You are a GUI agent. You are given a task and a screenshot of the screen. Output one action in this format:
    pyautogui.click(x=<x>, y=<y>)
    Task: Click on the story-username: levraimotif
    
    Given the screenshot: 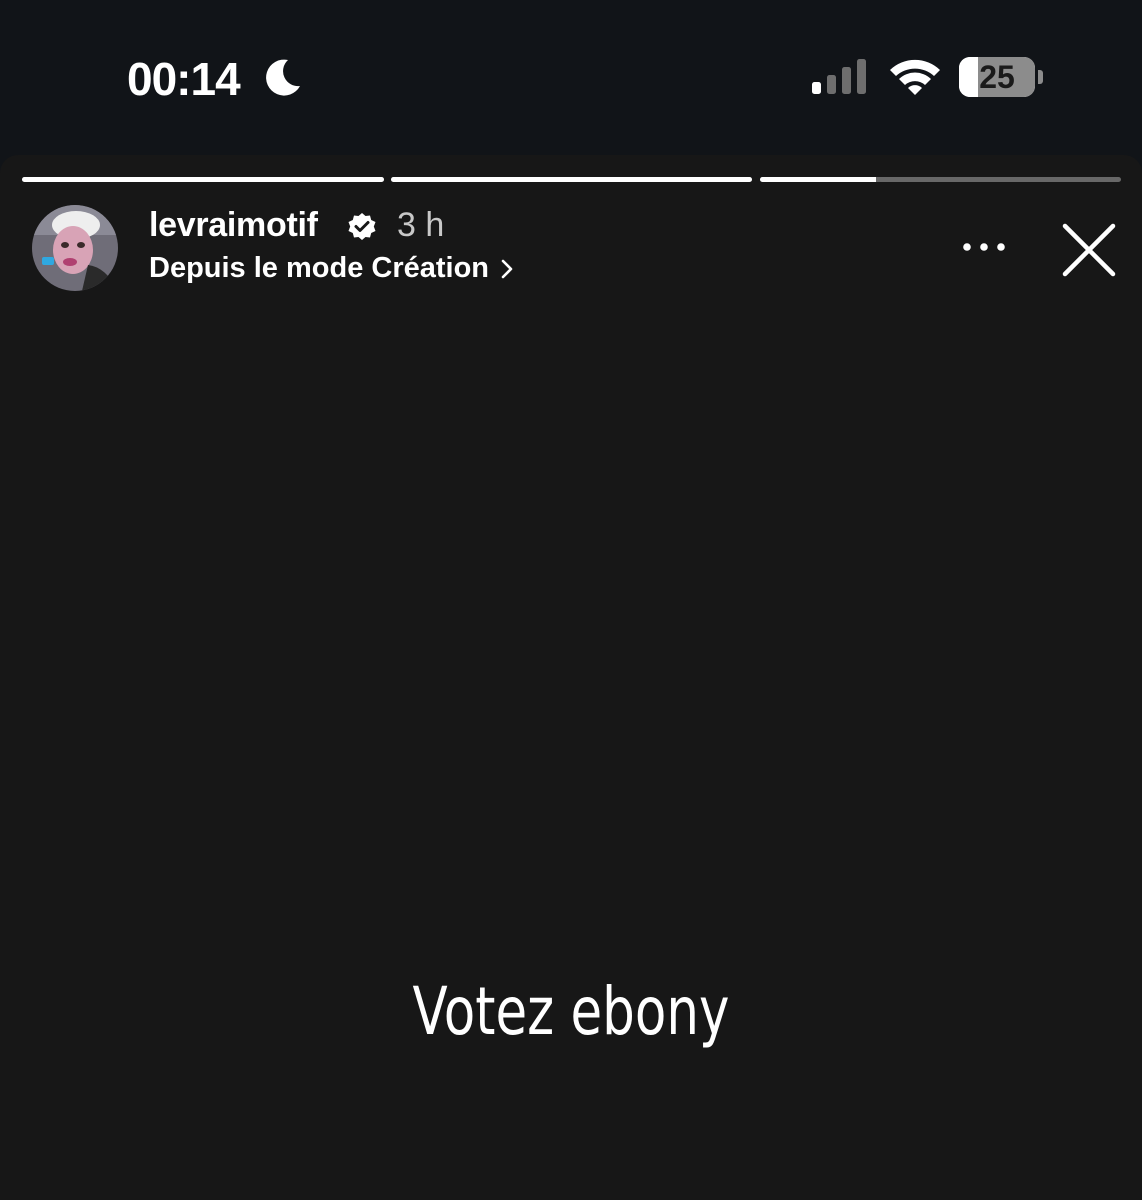 What is the action you would take?
    pyautogui.click(x=233, y=225)
    